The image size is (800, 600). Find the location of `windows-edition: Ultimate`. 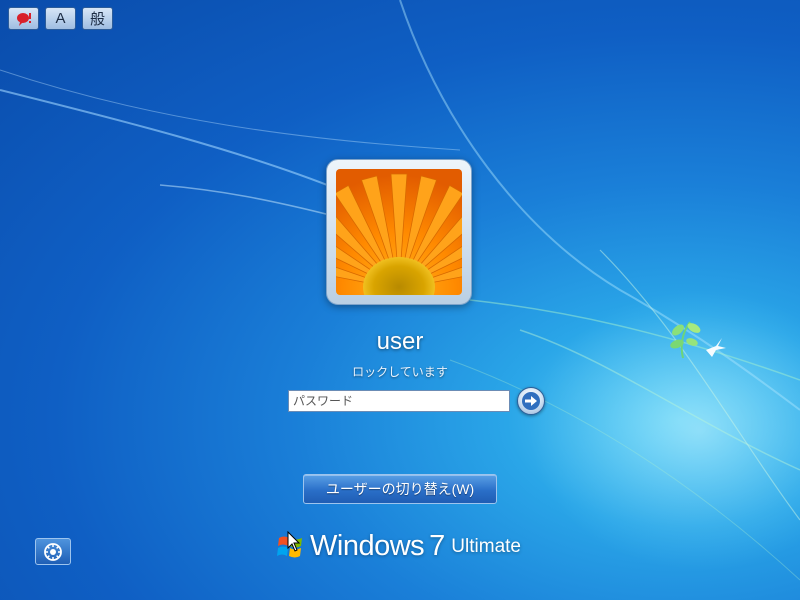

windows-edition: Ultimate is located at coordinates (486, 546).